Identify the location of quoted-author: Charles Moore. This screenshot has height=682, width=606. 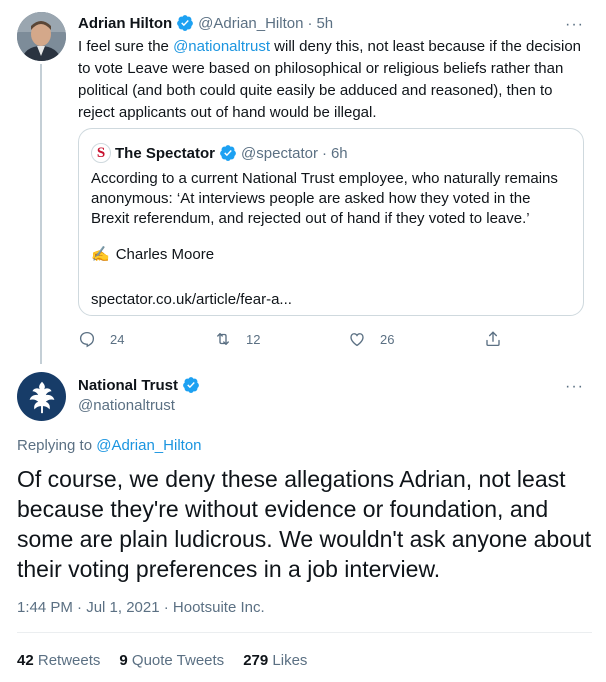
(165, 254).